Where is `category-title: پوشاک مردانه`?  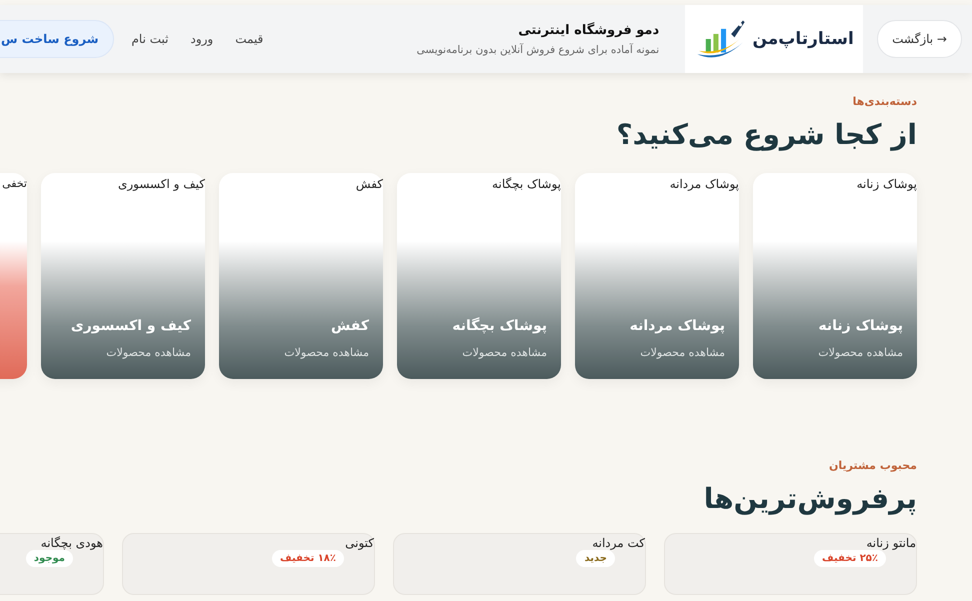
category-title: پوشاک مردانه is located at coordinates (676, 326).